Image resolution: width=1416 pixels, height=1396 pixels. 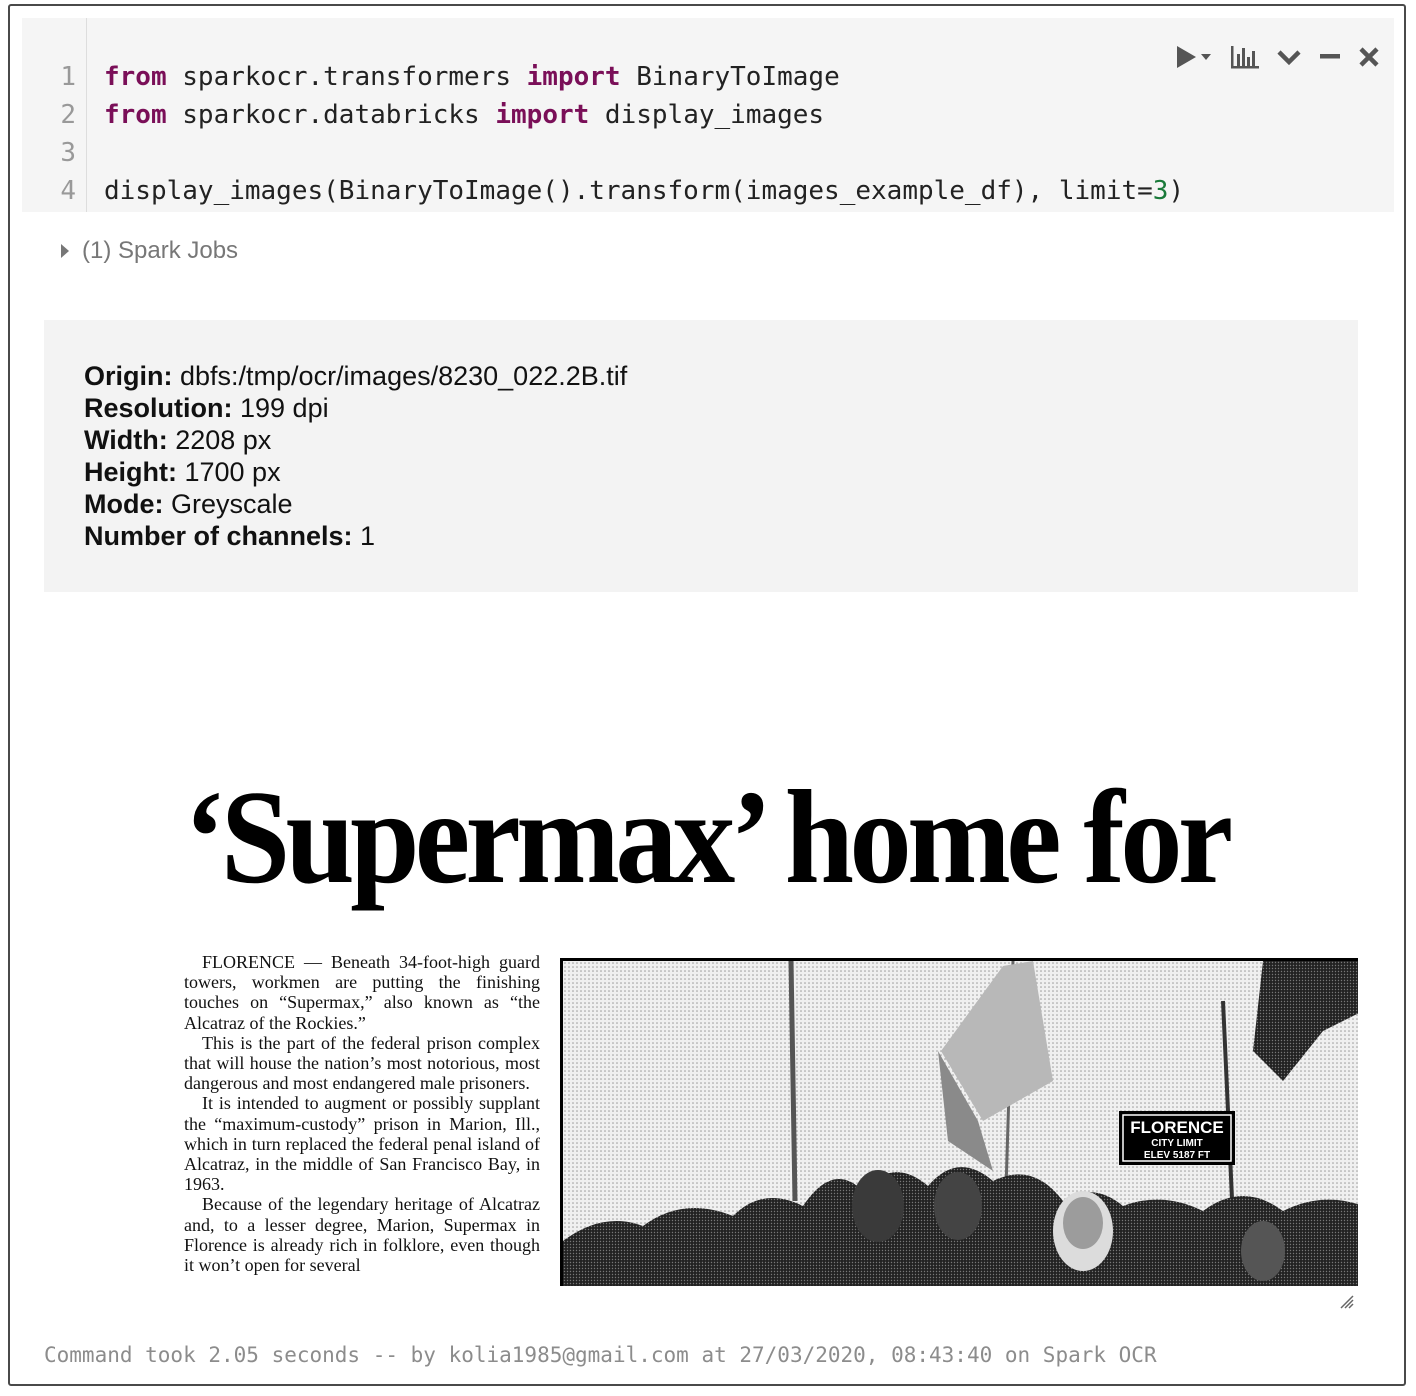 I want to click on cell-toolbar, so click(x=1277, y=57).